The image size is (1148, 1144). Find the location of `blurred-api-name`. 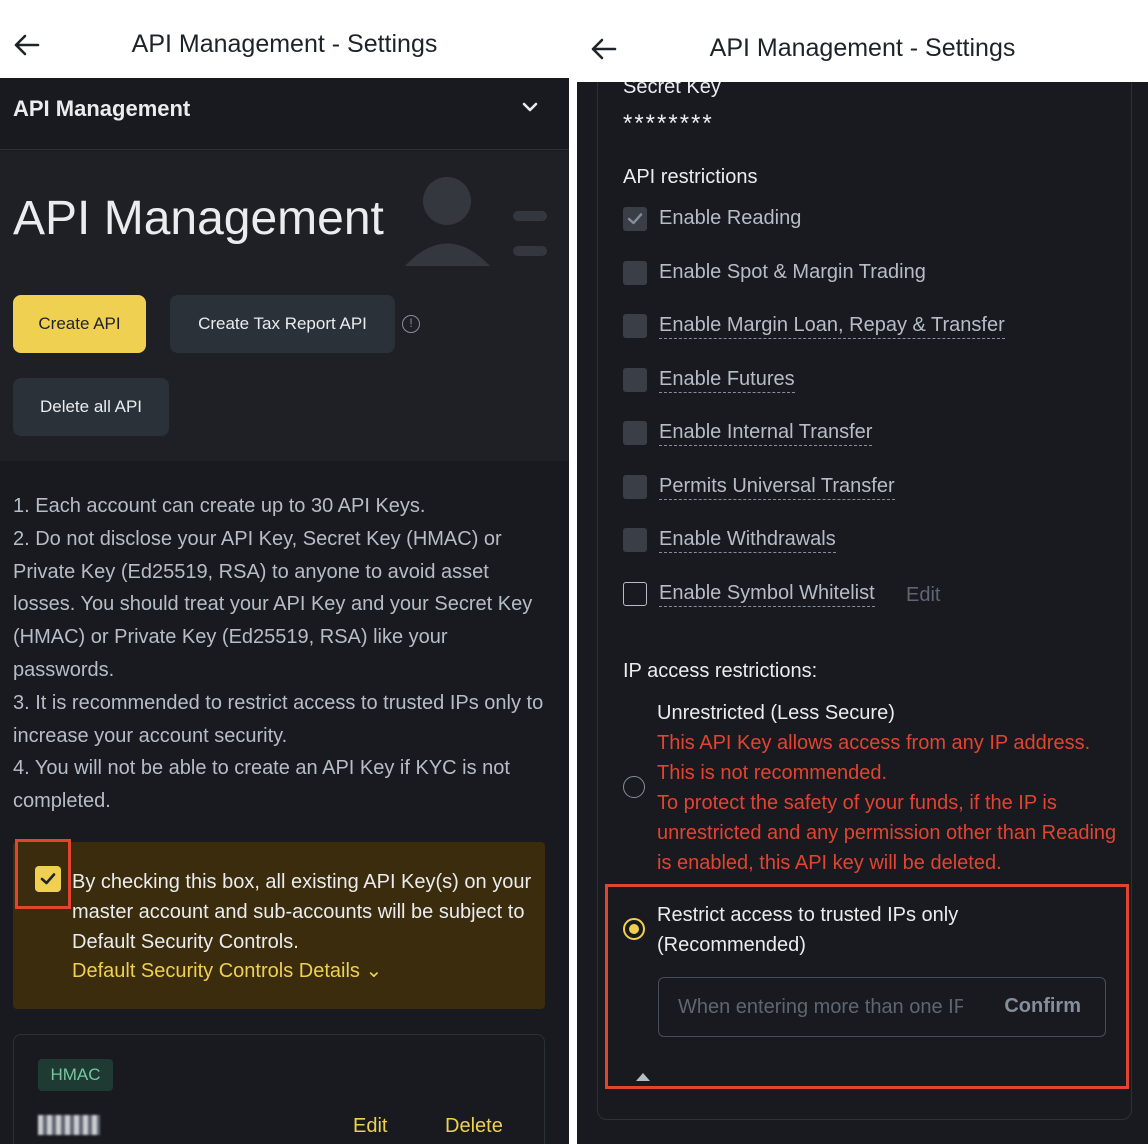

blurred-api-name is located at coordinates (69, 1125).